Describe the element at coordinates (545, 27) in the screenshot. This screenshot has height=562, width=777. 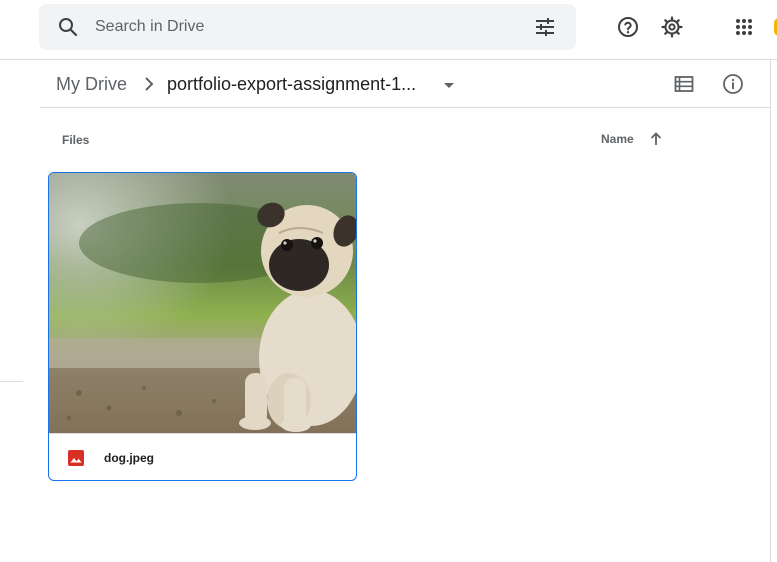
I see `tune-icon` at that location.